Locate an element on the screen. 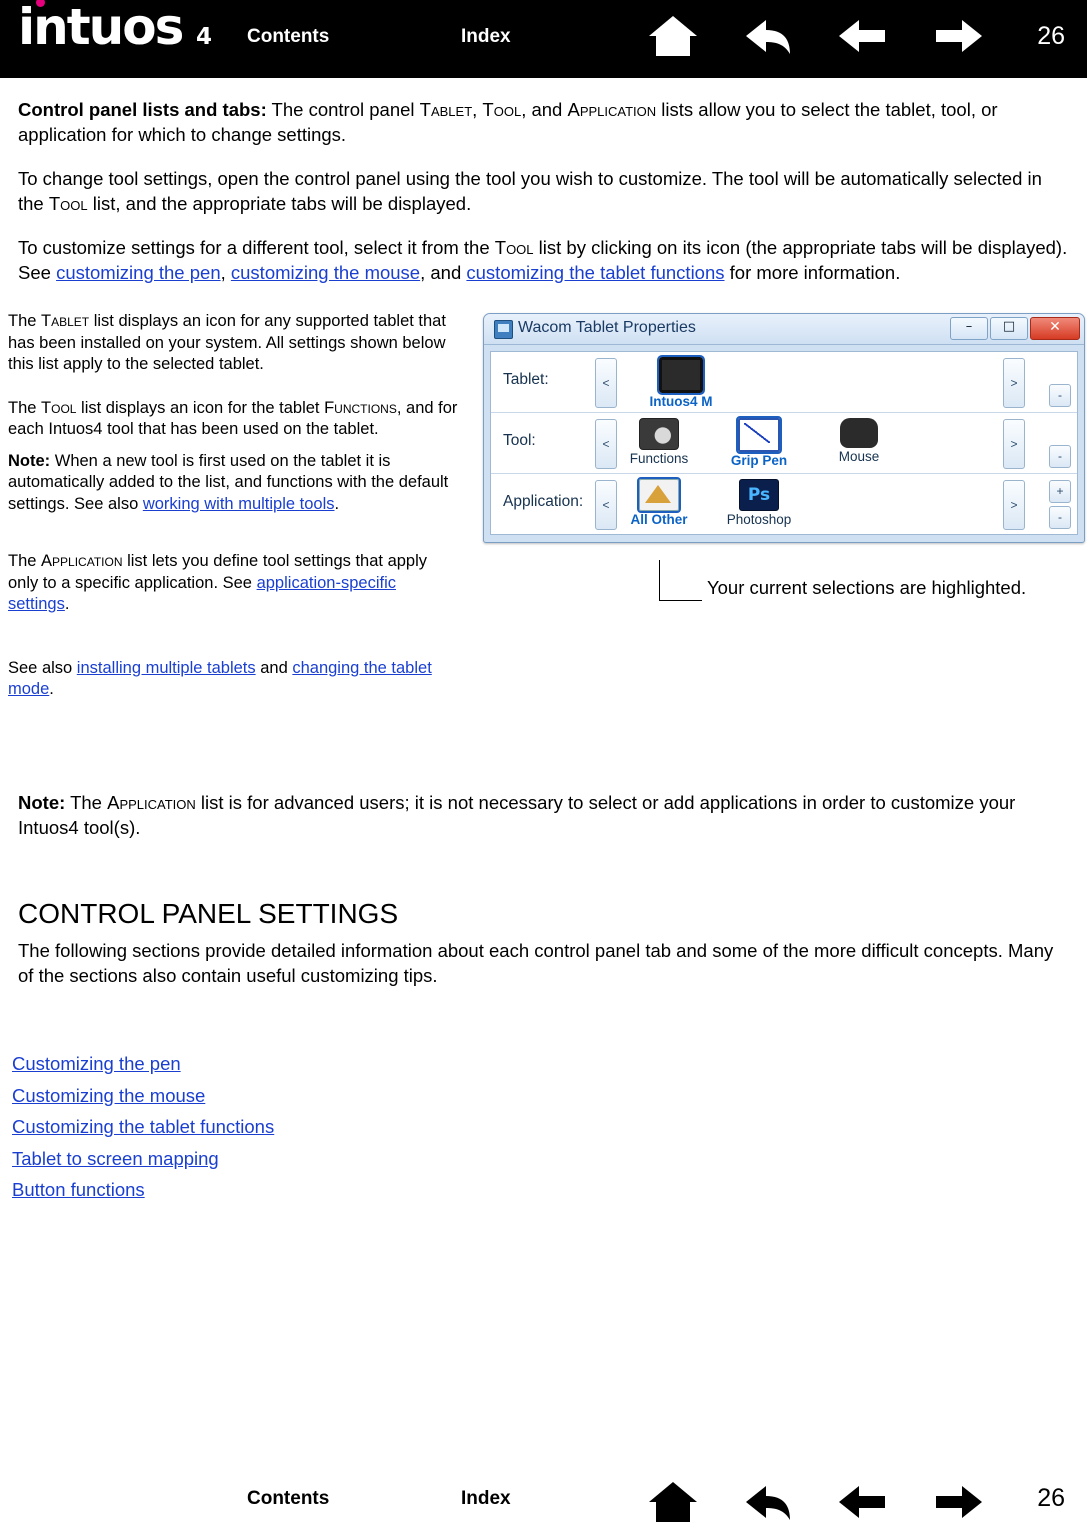  maximize-button: □ is located at coordinates (1009, 328).